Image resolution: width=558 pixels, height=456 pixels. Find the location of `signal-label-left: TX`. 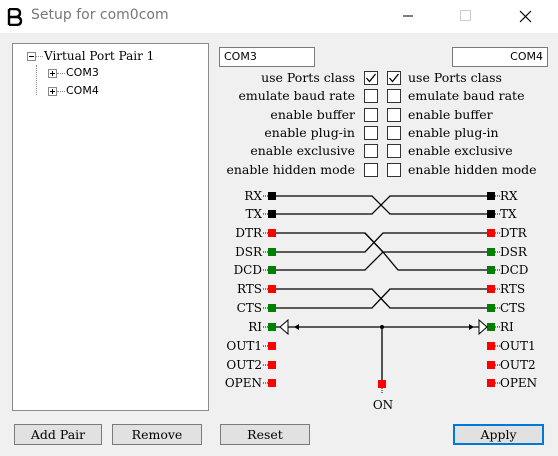

signal-label-left: TX is located at coordinates (253, 214).